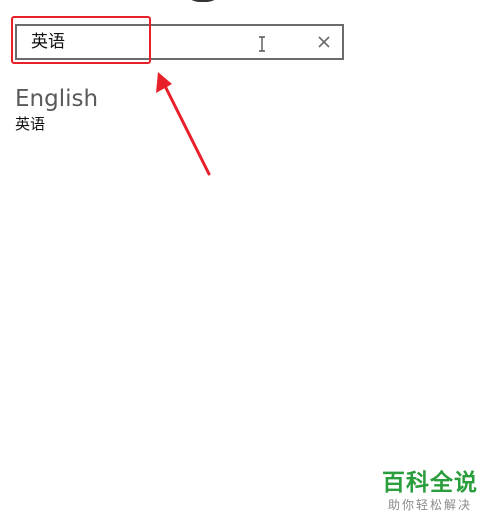 The image size is (500, 523). Describe the element at coordinates (81, 40) in the screenshot. I see `annotation-highlight-box` at that location.